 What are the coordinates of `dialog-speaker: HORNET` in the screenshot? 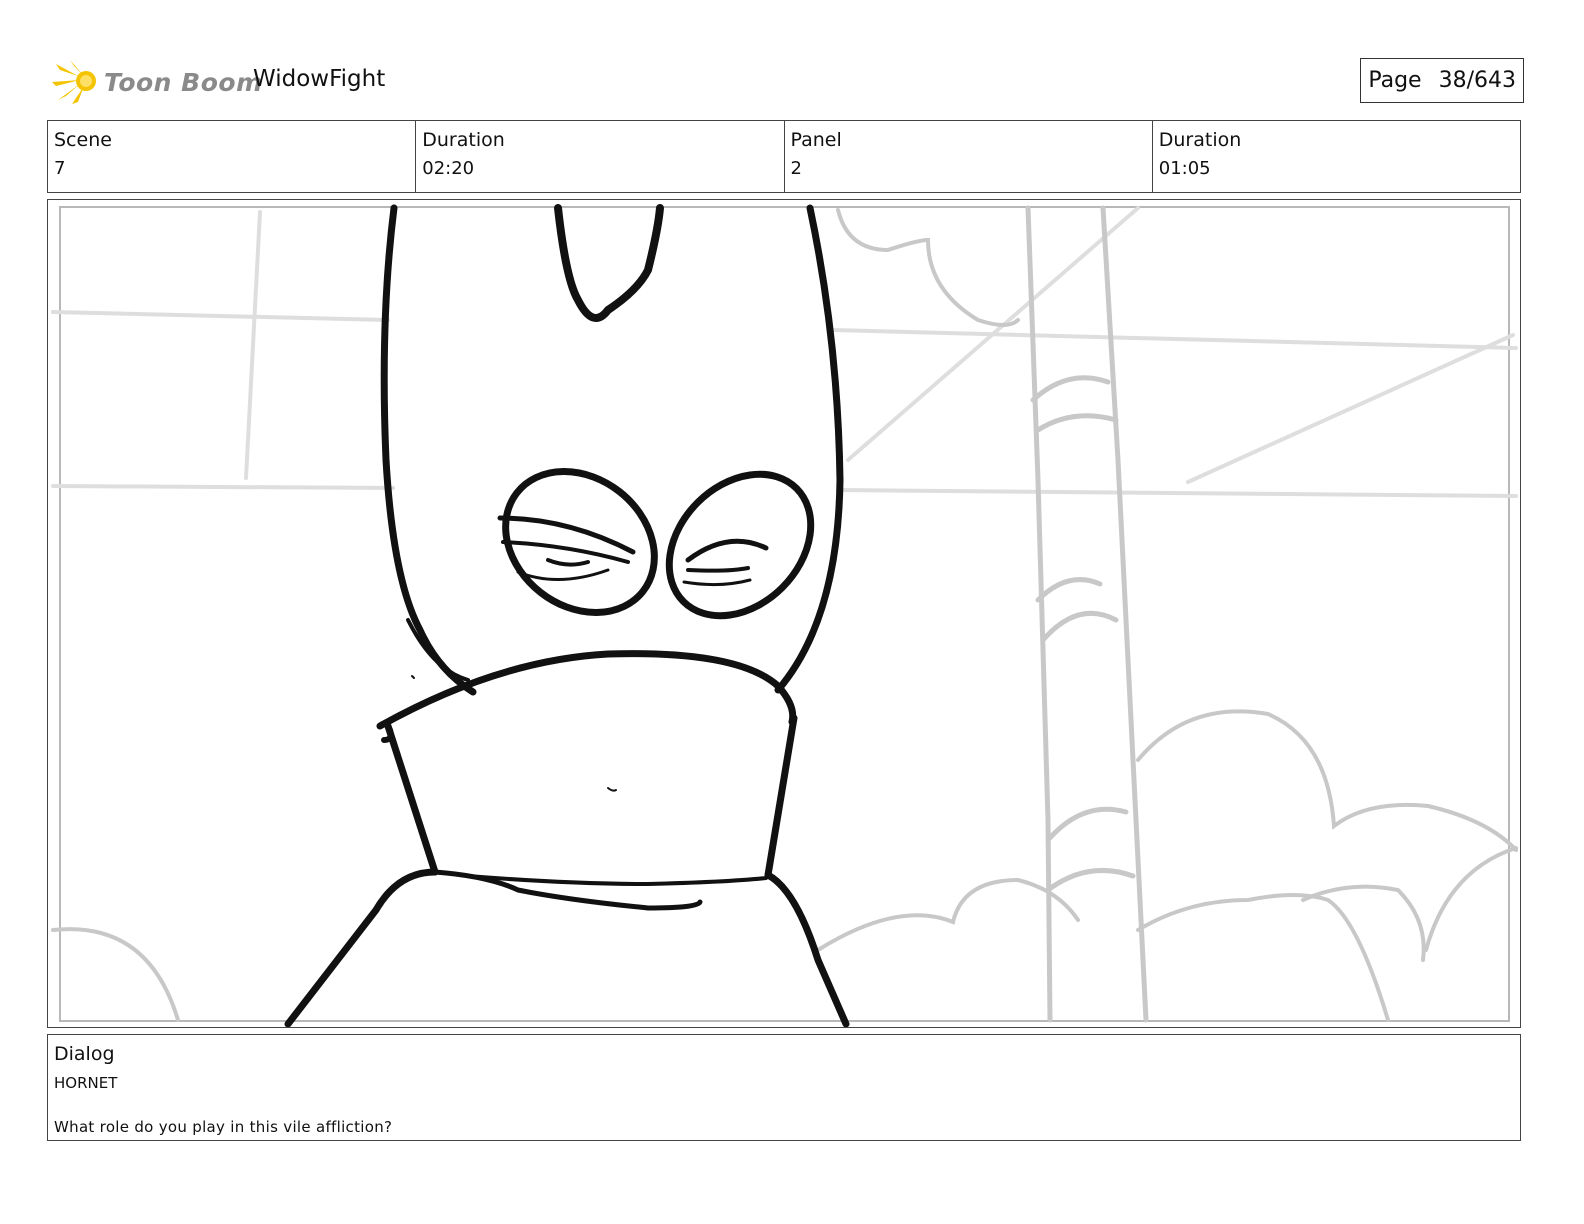 It's located at (86, 1083).